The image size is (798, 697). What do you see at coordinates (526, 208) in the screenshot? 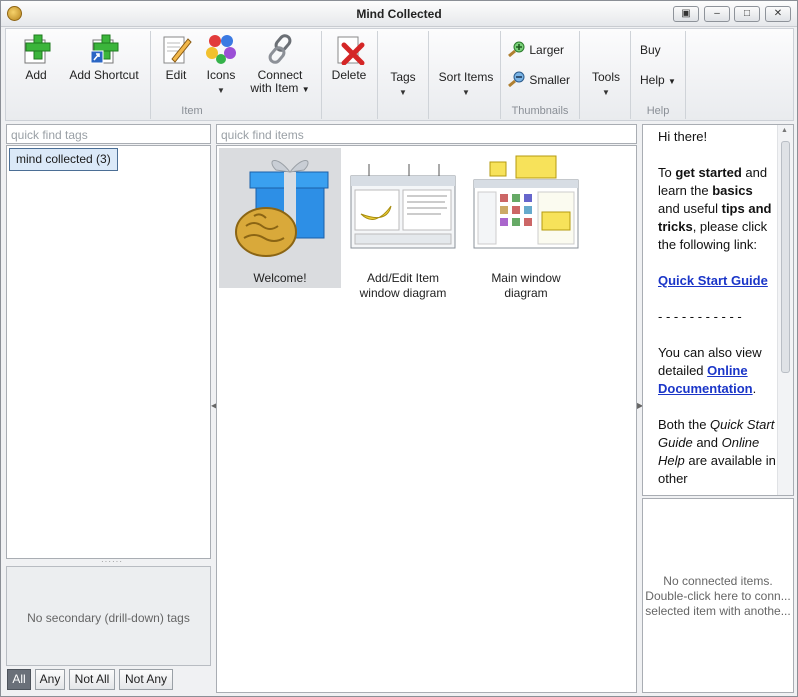
I see `main-window-thumbnail-icon` at bounding box center [526, 208].